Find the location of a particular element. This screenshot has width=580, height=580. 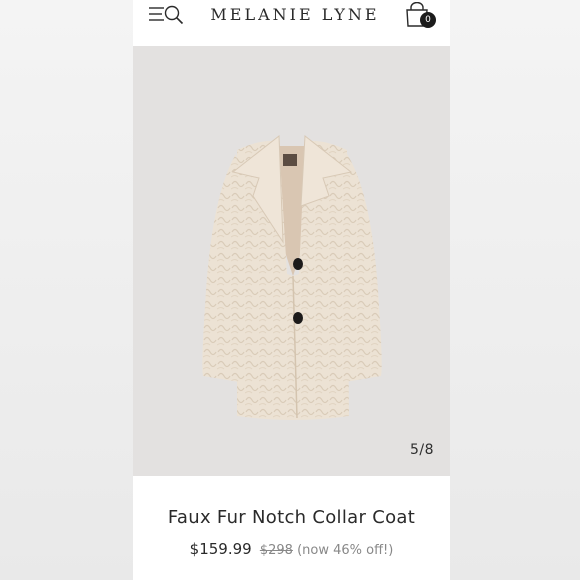

price-row: $159.99 $298 (now 46% off!) is located at coordinates (291, 549).